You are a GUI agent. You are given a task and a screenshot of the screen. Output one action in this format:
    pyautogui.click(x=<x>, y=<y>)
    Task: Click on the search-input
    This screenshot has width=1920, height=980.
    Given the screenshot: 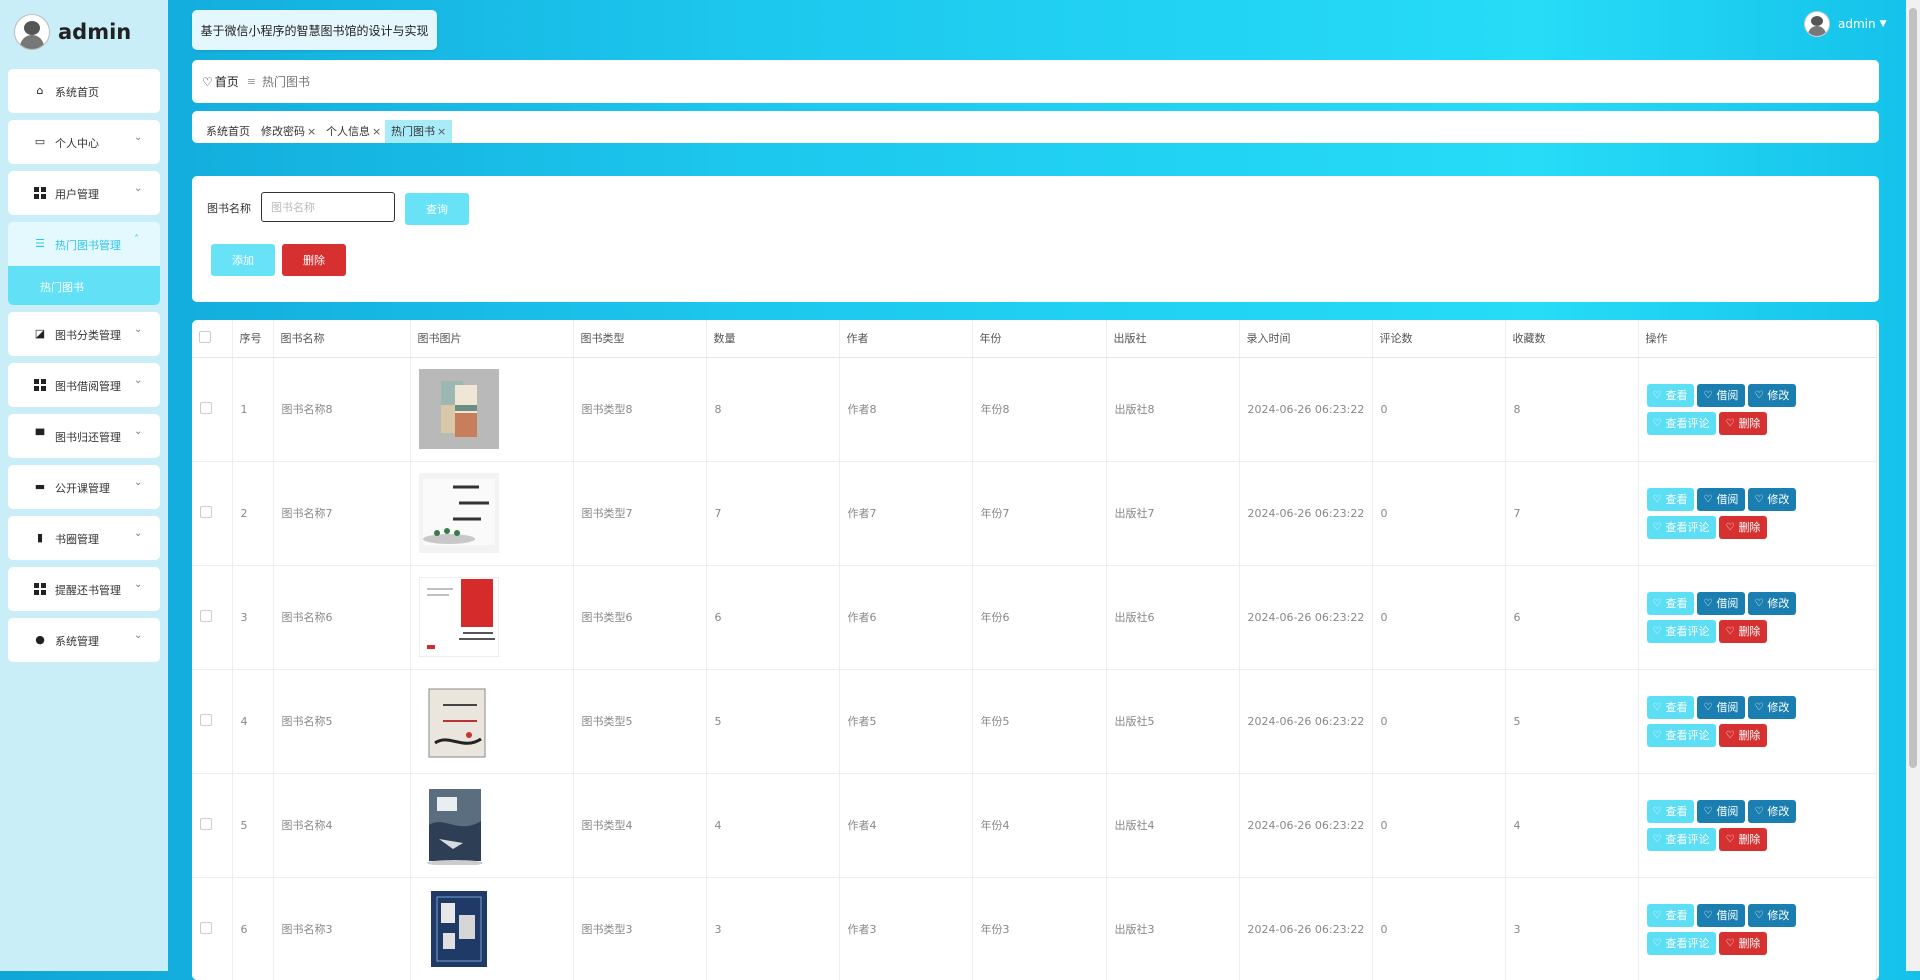 What is the action you would take?
    pyautogui.click(x=328, y=207)
    